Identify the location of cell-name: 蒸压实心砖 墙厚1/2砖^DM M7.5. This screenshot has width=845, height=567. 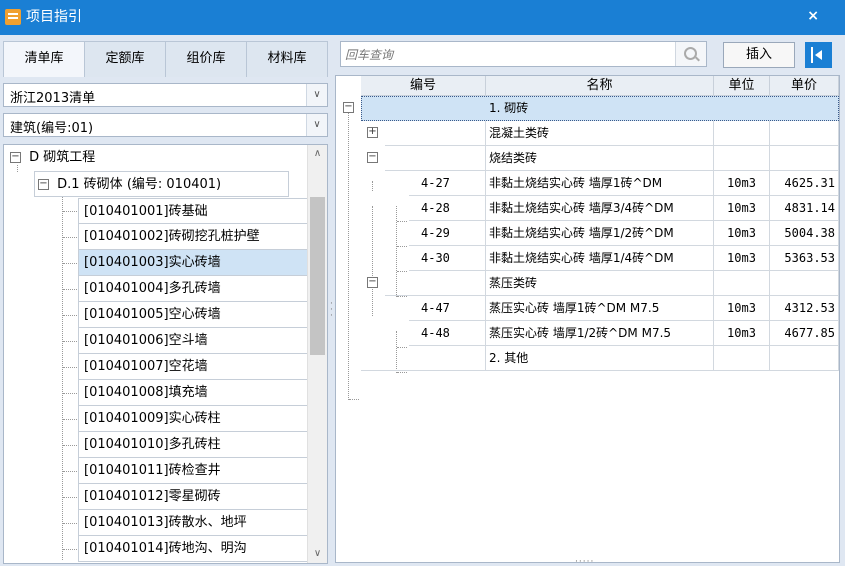
(600, 333).